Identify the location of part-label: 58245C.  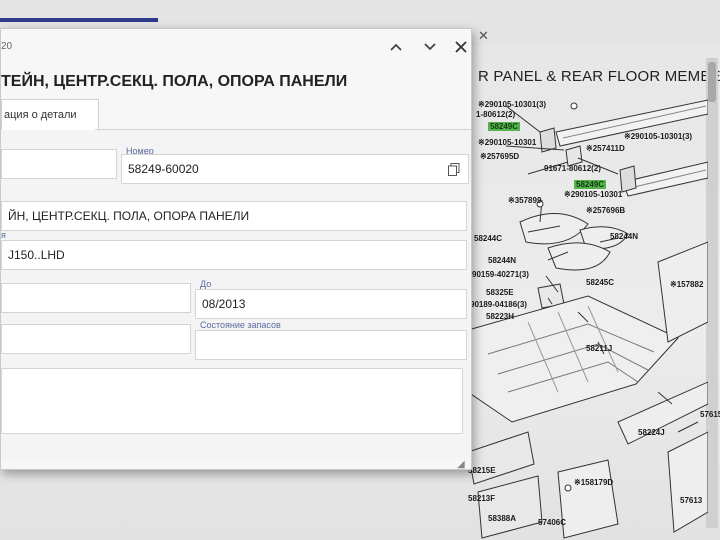
(600, 282).